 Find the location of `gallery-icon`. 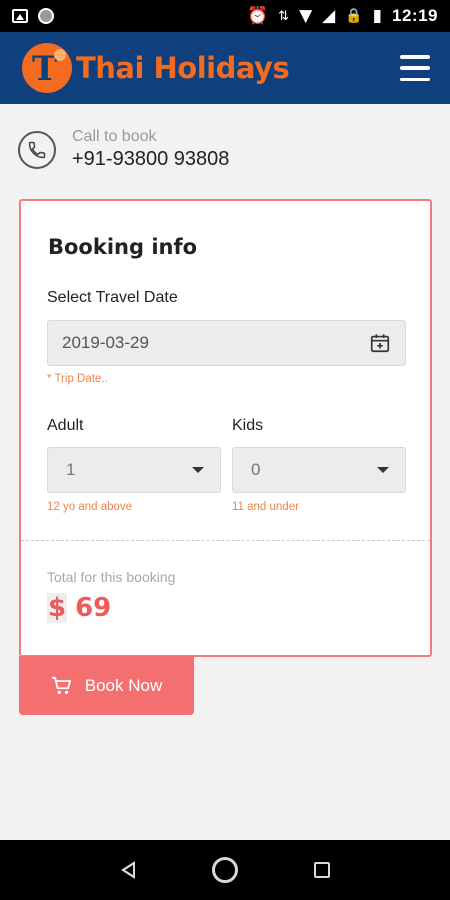

gallery-icon is located at coordinates (20, 16).